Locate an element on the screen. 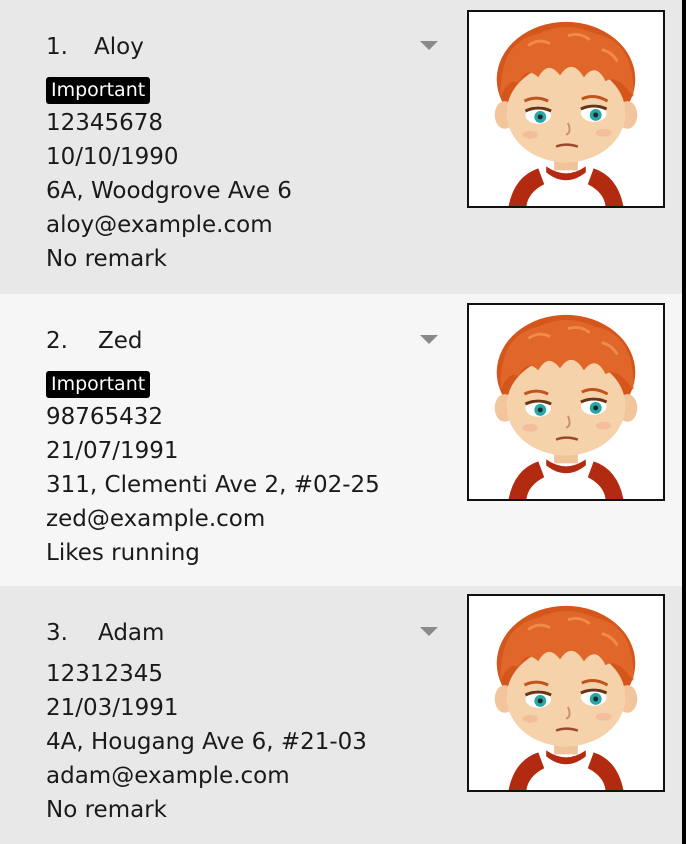 The width and height of the screenshot is (686, 844). email-field: adam@example.com is located at coordinates (168, 776).